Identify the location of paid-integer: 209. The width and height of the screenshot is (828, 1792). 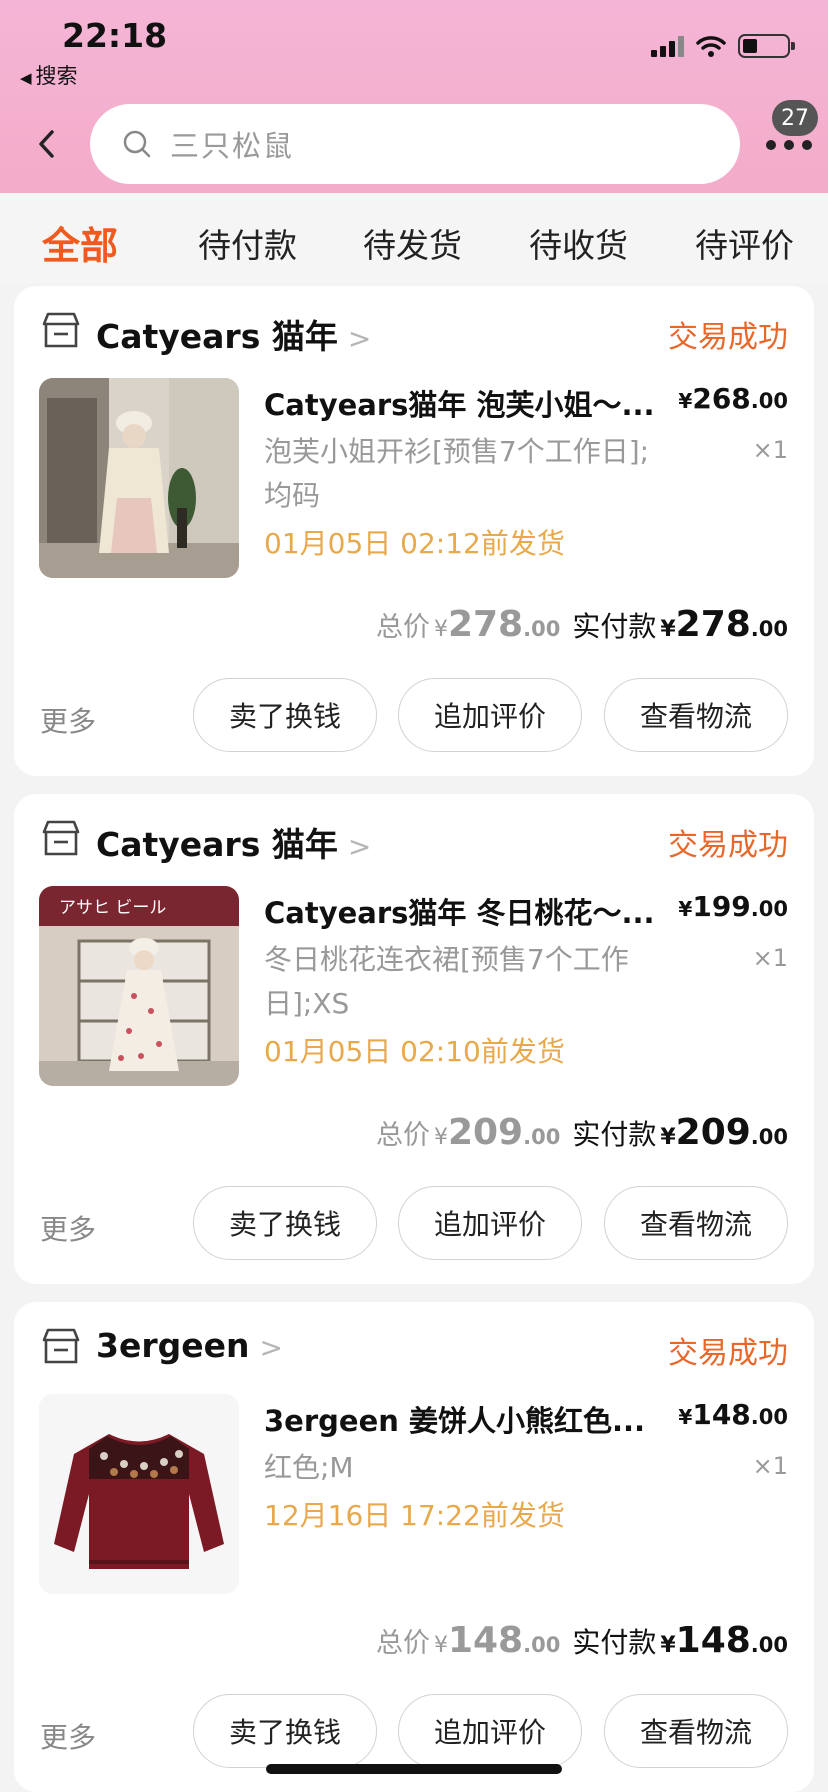
(713, 1132).